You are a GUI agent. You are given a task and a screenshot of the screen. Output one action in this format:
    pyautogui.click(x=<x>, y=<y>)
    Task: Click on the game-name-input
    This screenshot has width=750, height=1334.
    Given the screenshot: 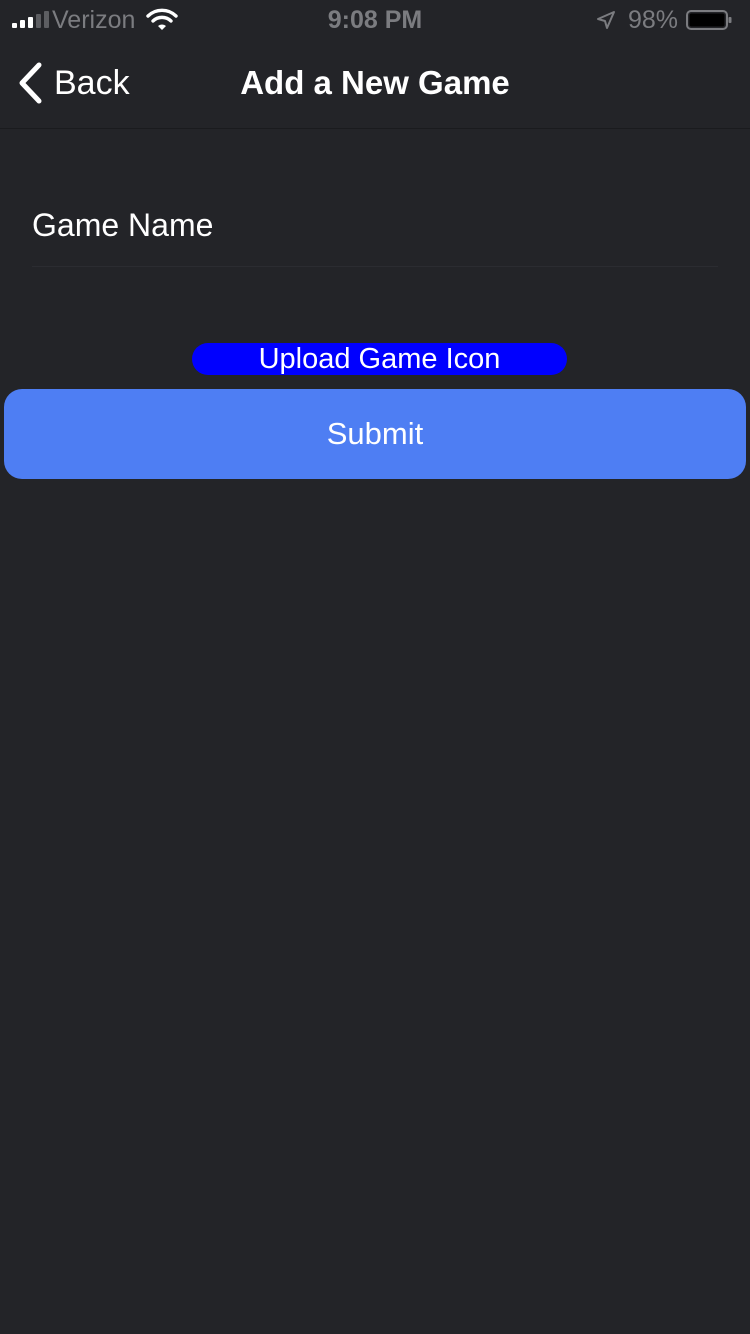 What is the action you would take?
    pyautogui.click(x=375, y=225)
    